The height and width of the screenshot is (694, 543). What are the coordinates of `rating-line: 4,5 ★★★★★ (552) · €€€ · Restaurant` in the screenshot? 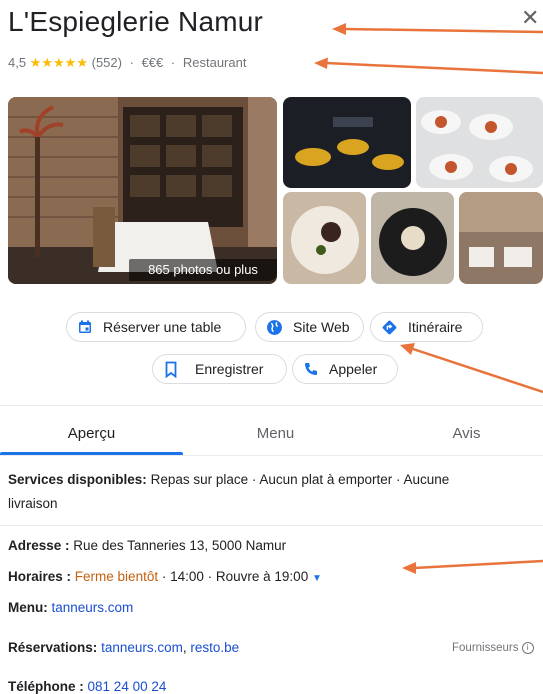 It's located at (127, 63).